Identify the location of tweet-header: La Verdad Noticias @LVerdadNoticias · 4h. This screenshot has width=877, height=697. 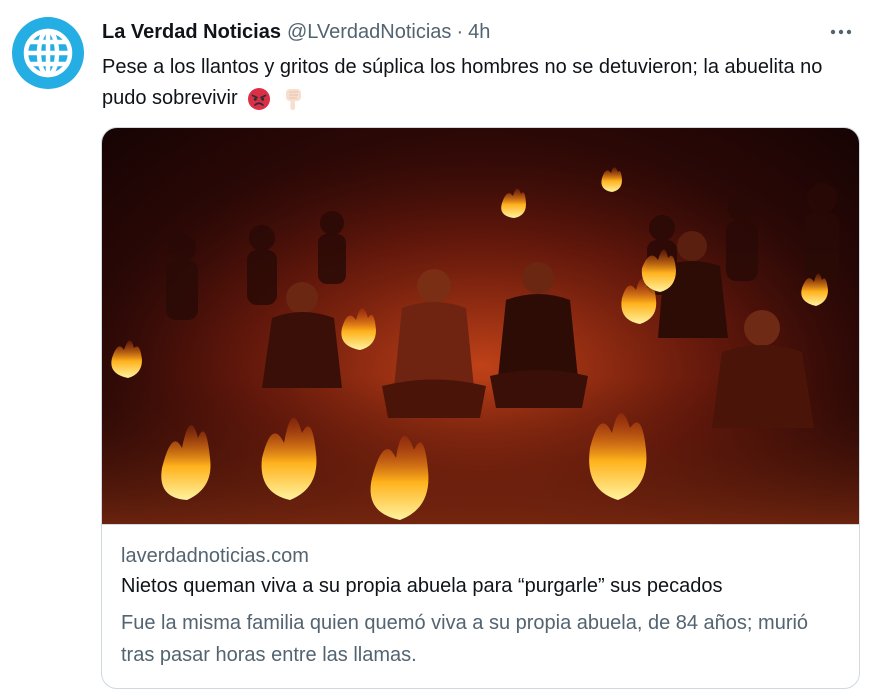
(296, 32).